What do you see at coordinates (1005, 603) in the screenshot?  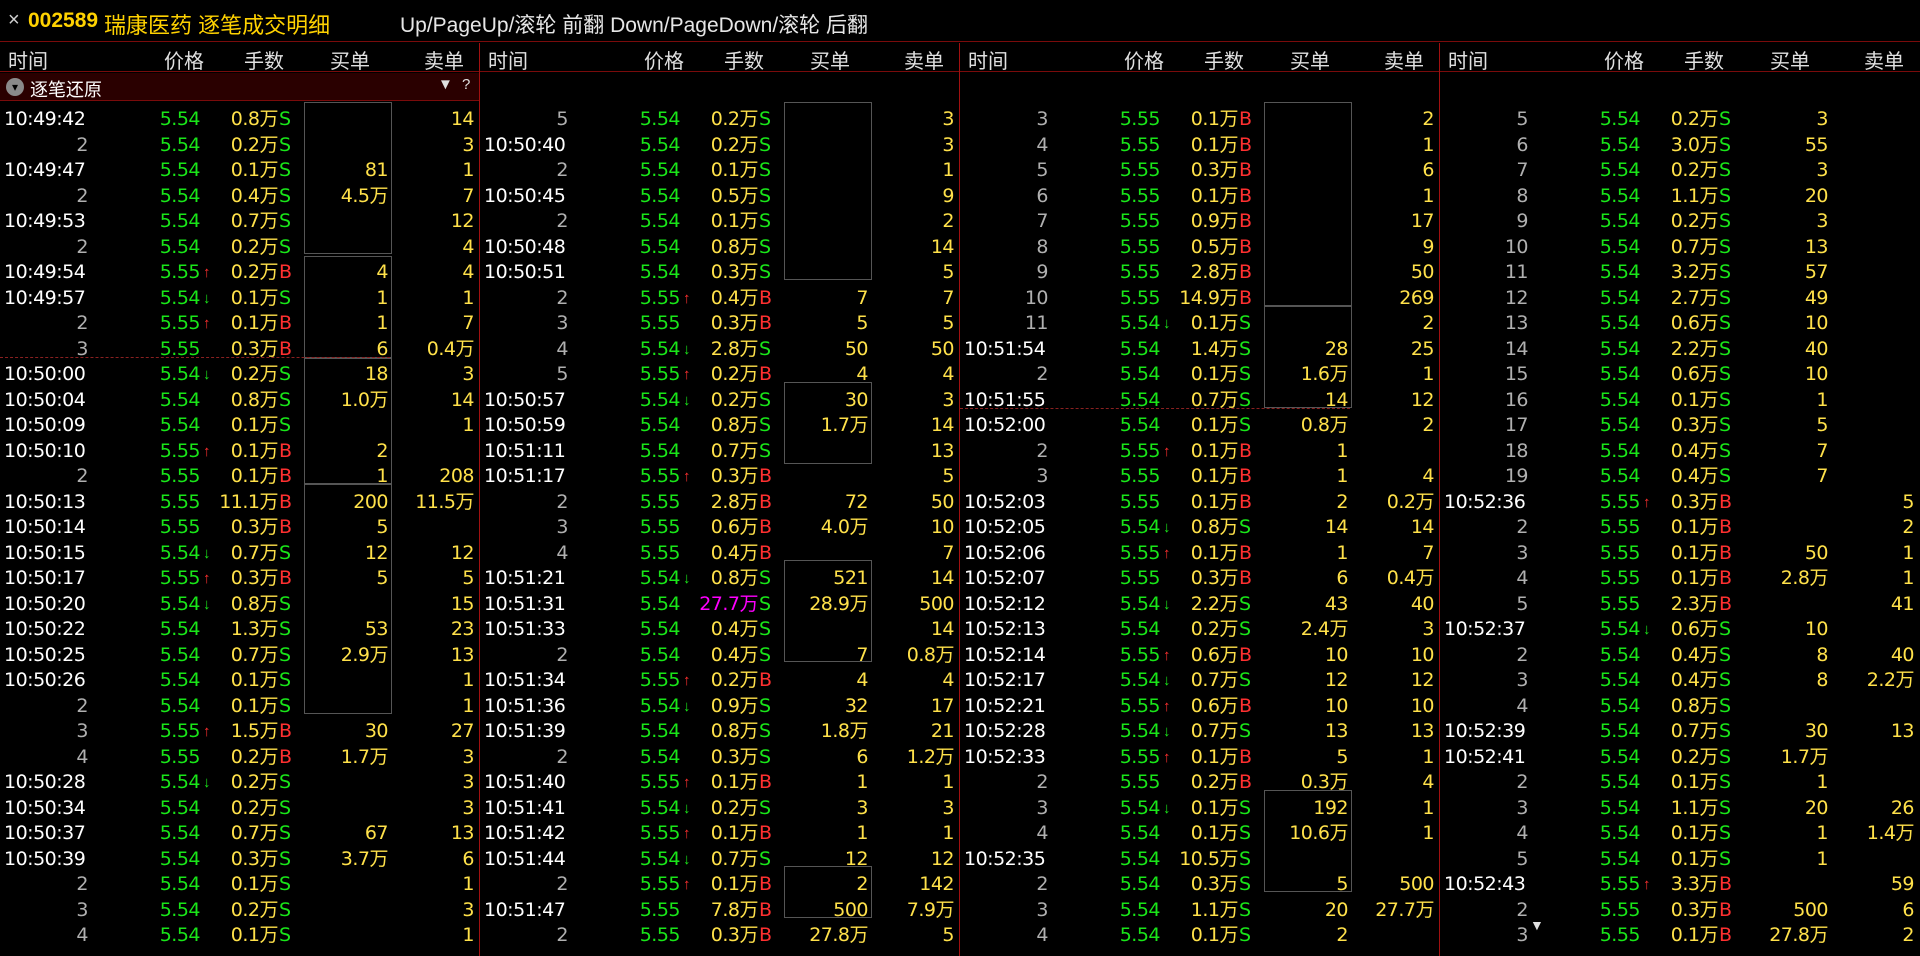 I see `trade-time: 10:52:12` at bounding box center [1005, 603].